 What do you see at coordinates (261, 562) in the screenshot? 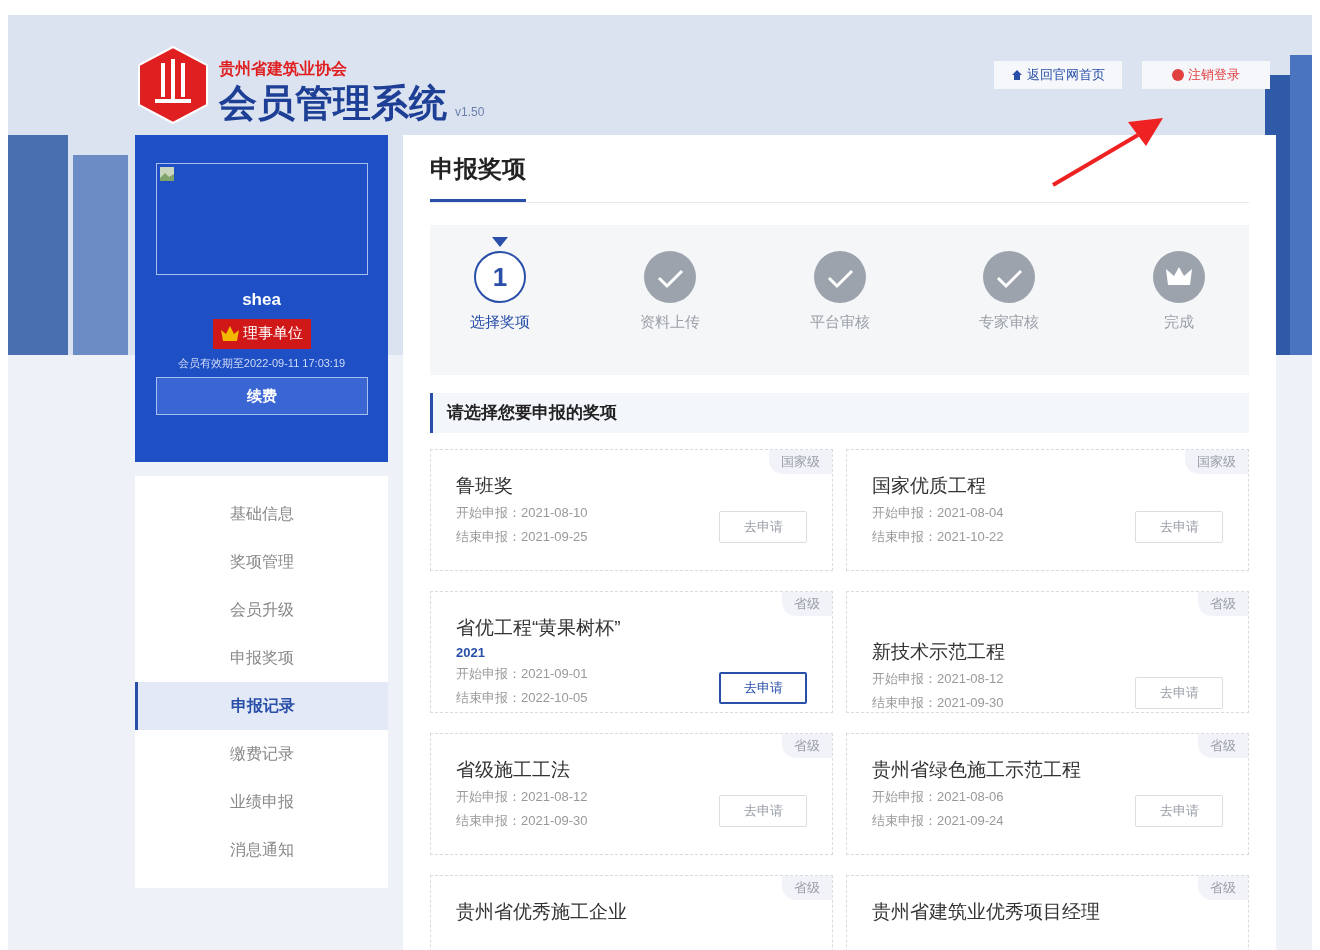
I see `sidebar-item: 奖项管理` at bounding box center [261, 562].